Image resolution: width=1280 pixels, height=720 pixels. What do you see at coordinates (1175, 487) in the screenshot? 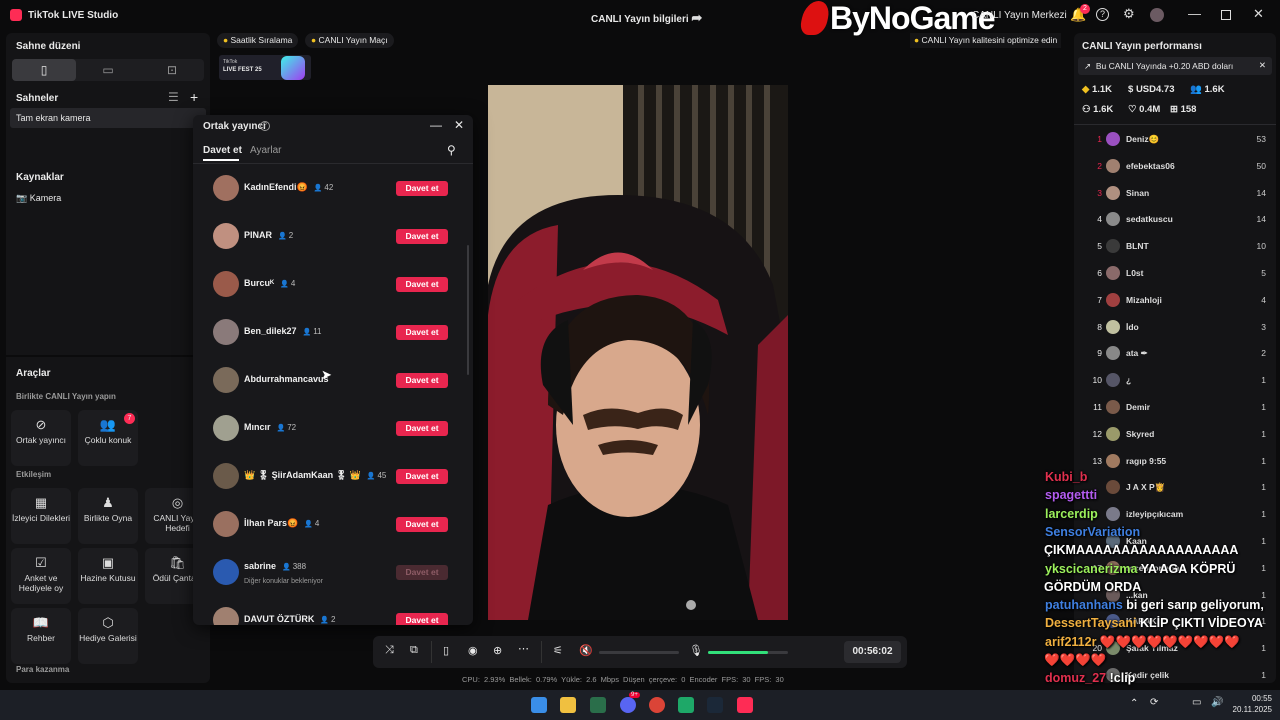
I see `ranking-row: J A X P👸 1` at bounding box center [1175, 487].